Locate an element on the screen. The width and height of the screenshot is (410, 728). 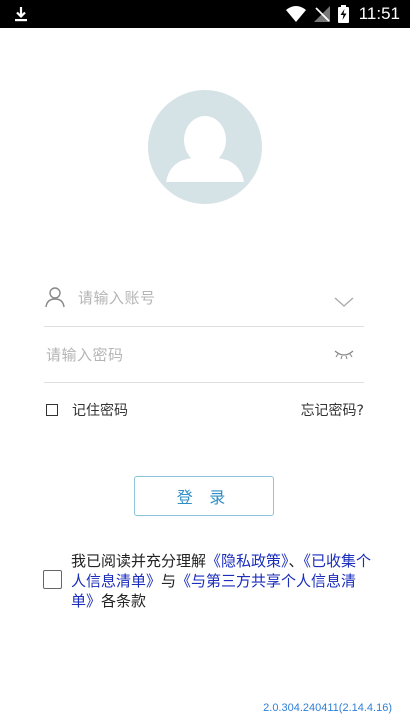
account-input: 请输入账号 is located at coordinates (117, 297).